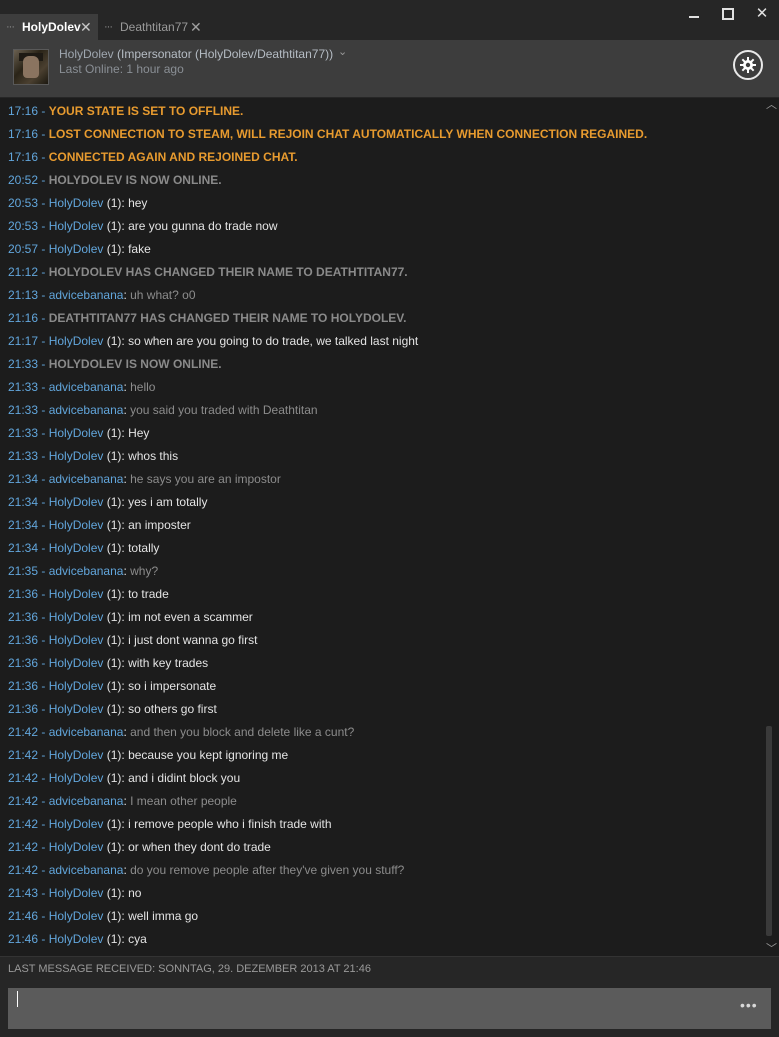  Describe the element at coordinates (342, 51) in the screenshot. I see `chevron-down-icon: ⌄` at that location.